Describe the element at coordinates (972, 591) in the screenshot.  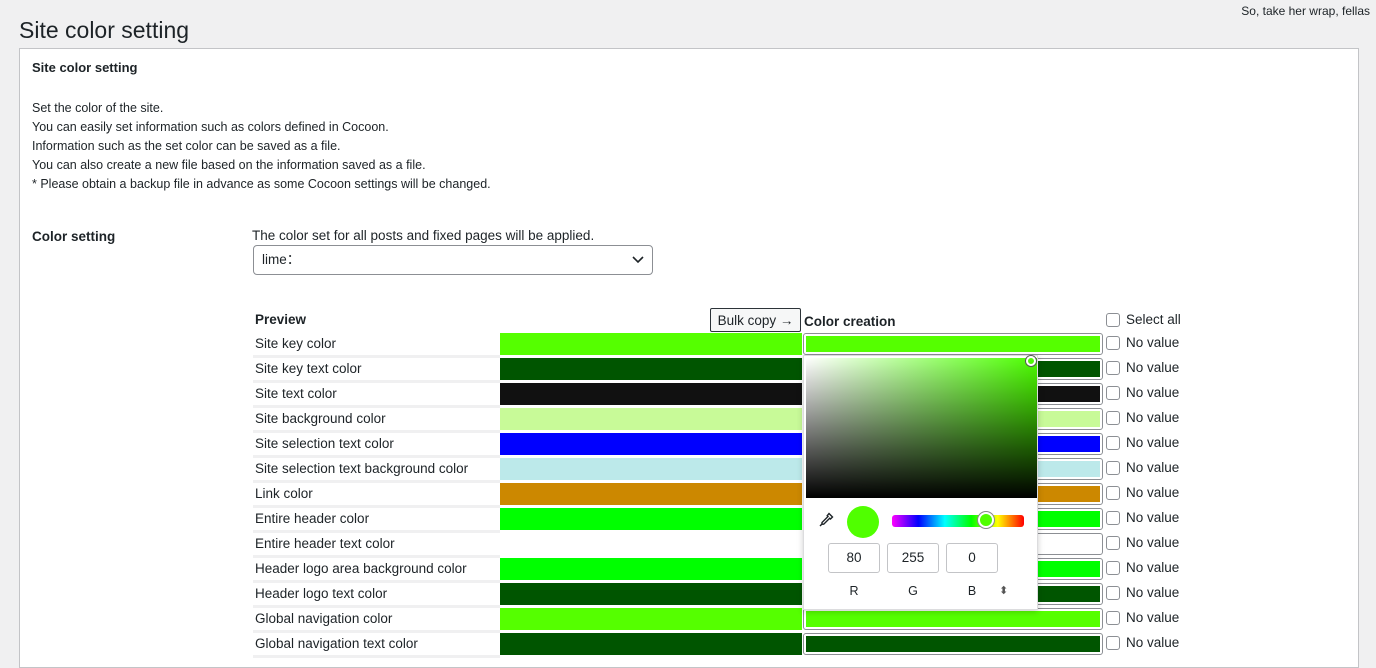
I see `blue-label: B` at that location.